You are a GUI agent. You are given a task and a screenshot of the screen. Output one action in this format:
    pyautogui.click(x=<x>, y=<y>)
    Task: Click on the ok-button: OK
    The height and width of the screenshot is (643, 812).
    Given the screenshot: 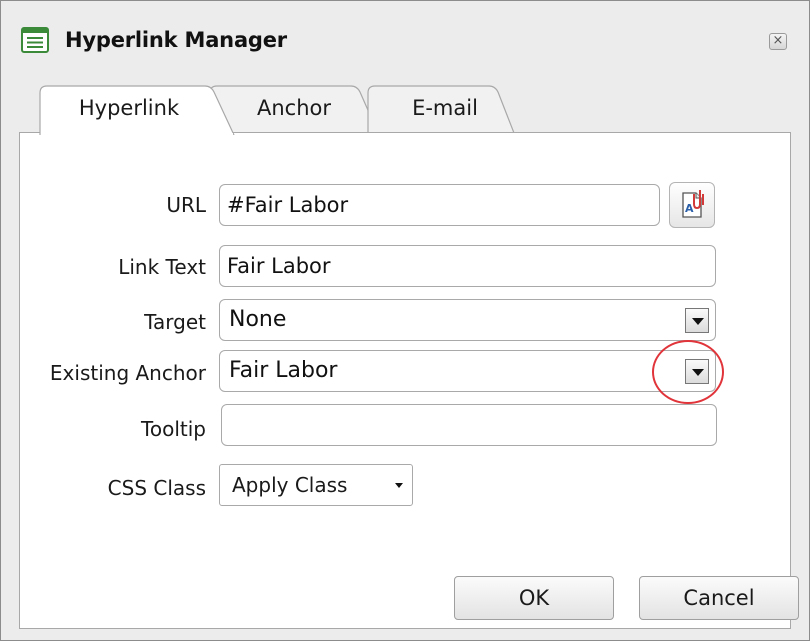 What is the action you would take?
    pyautogui.click(x=534, y=598)
    